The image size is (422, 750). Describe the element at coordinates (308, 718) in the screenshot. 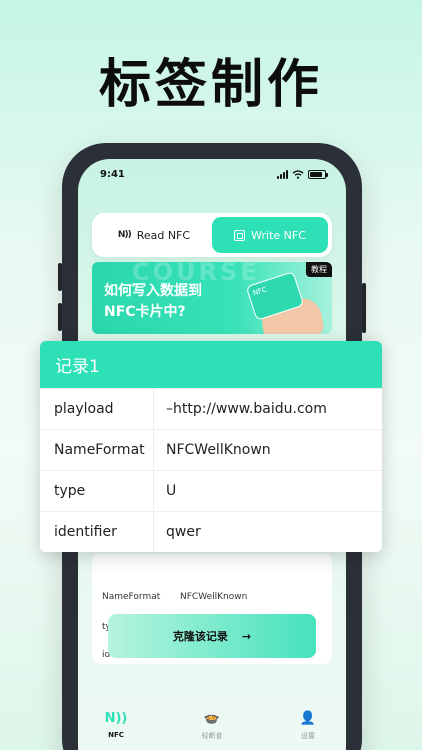

I see `user-icon: 👤` at that location.